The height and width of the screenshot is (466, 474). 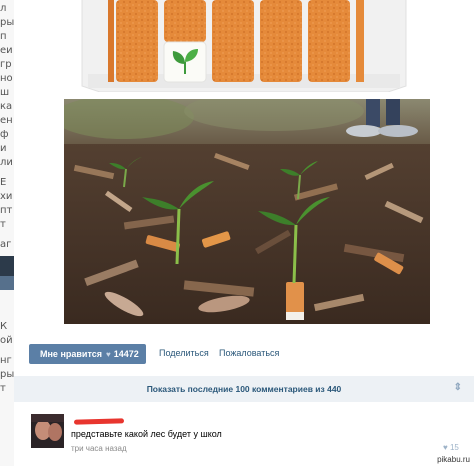 What do you see at coordinates (244, 46) in the screenshot?
I see `cigarette-pack-image` at bounding box center [244, 46].